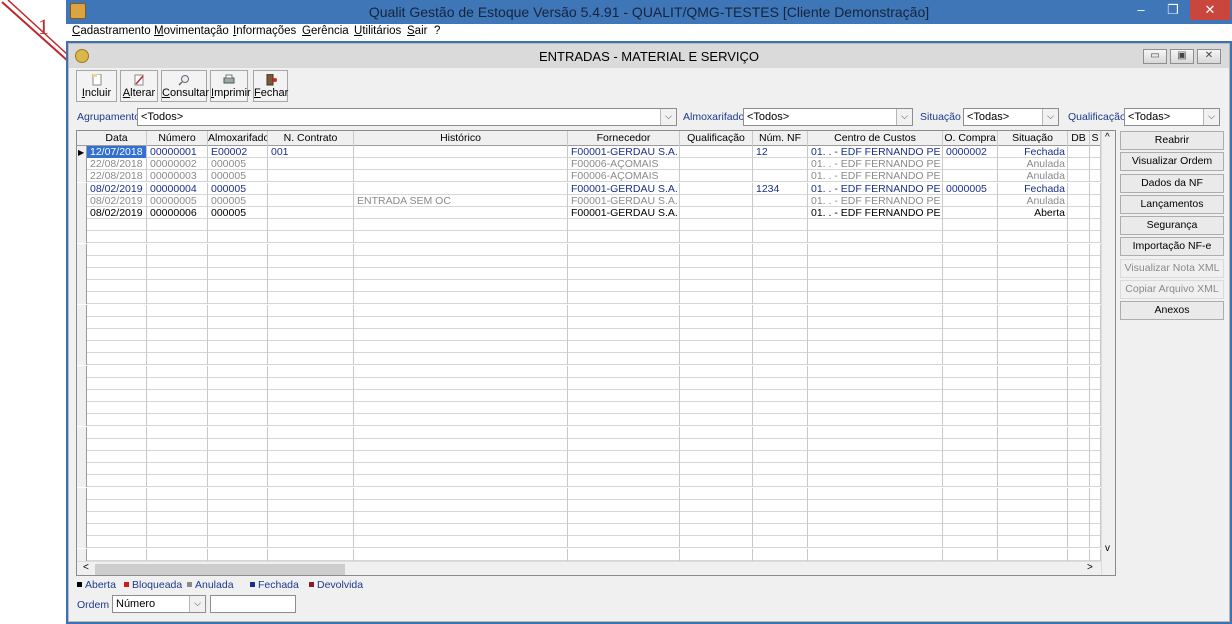 This screenshot has height=624, width=1232. What do you see at coordinates (1210, 10) in the screenshot?
I see `close-button: ✕` at bounding box center [1210, 10].